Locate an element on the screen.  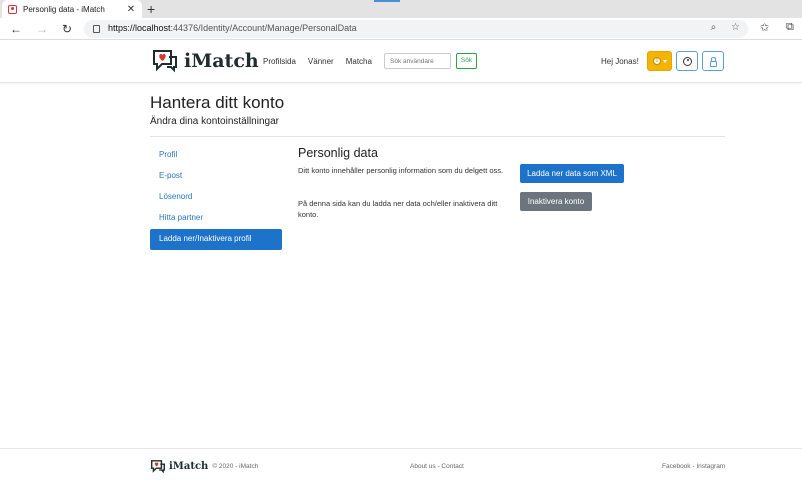
tab-title: Personlig data - iMatch is located at coordinates (64, 9).